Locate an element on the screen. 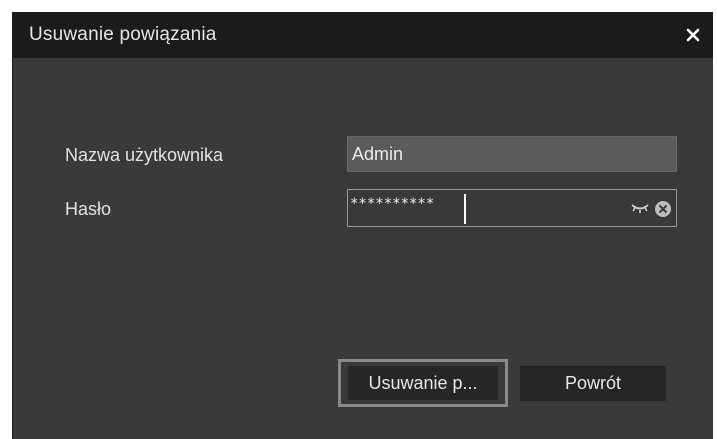 The image size is (717, 439). password-label: Hasło is located at coordinates (88, 209).